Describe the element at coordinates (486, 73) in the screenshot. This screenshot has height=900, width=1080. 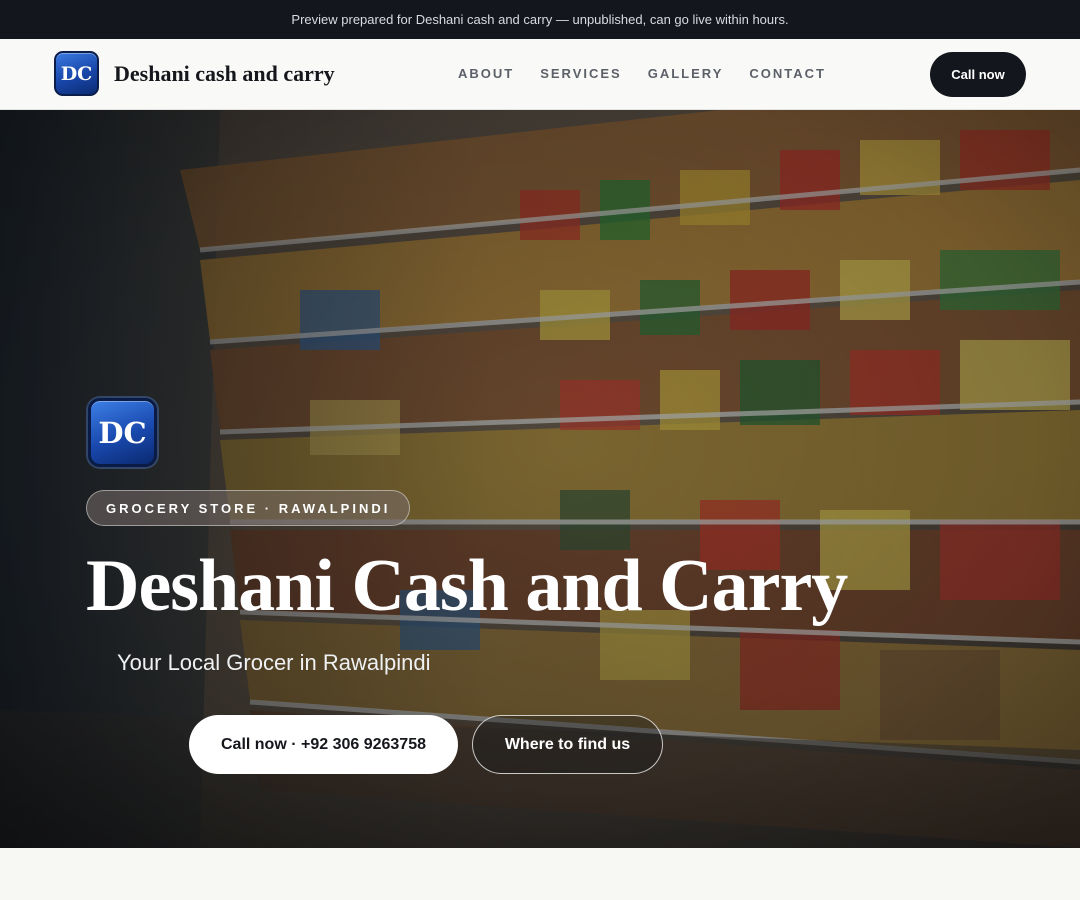
I see `nav-link-about: ABOUT` at that location.